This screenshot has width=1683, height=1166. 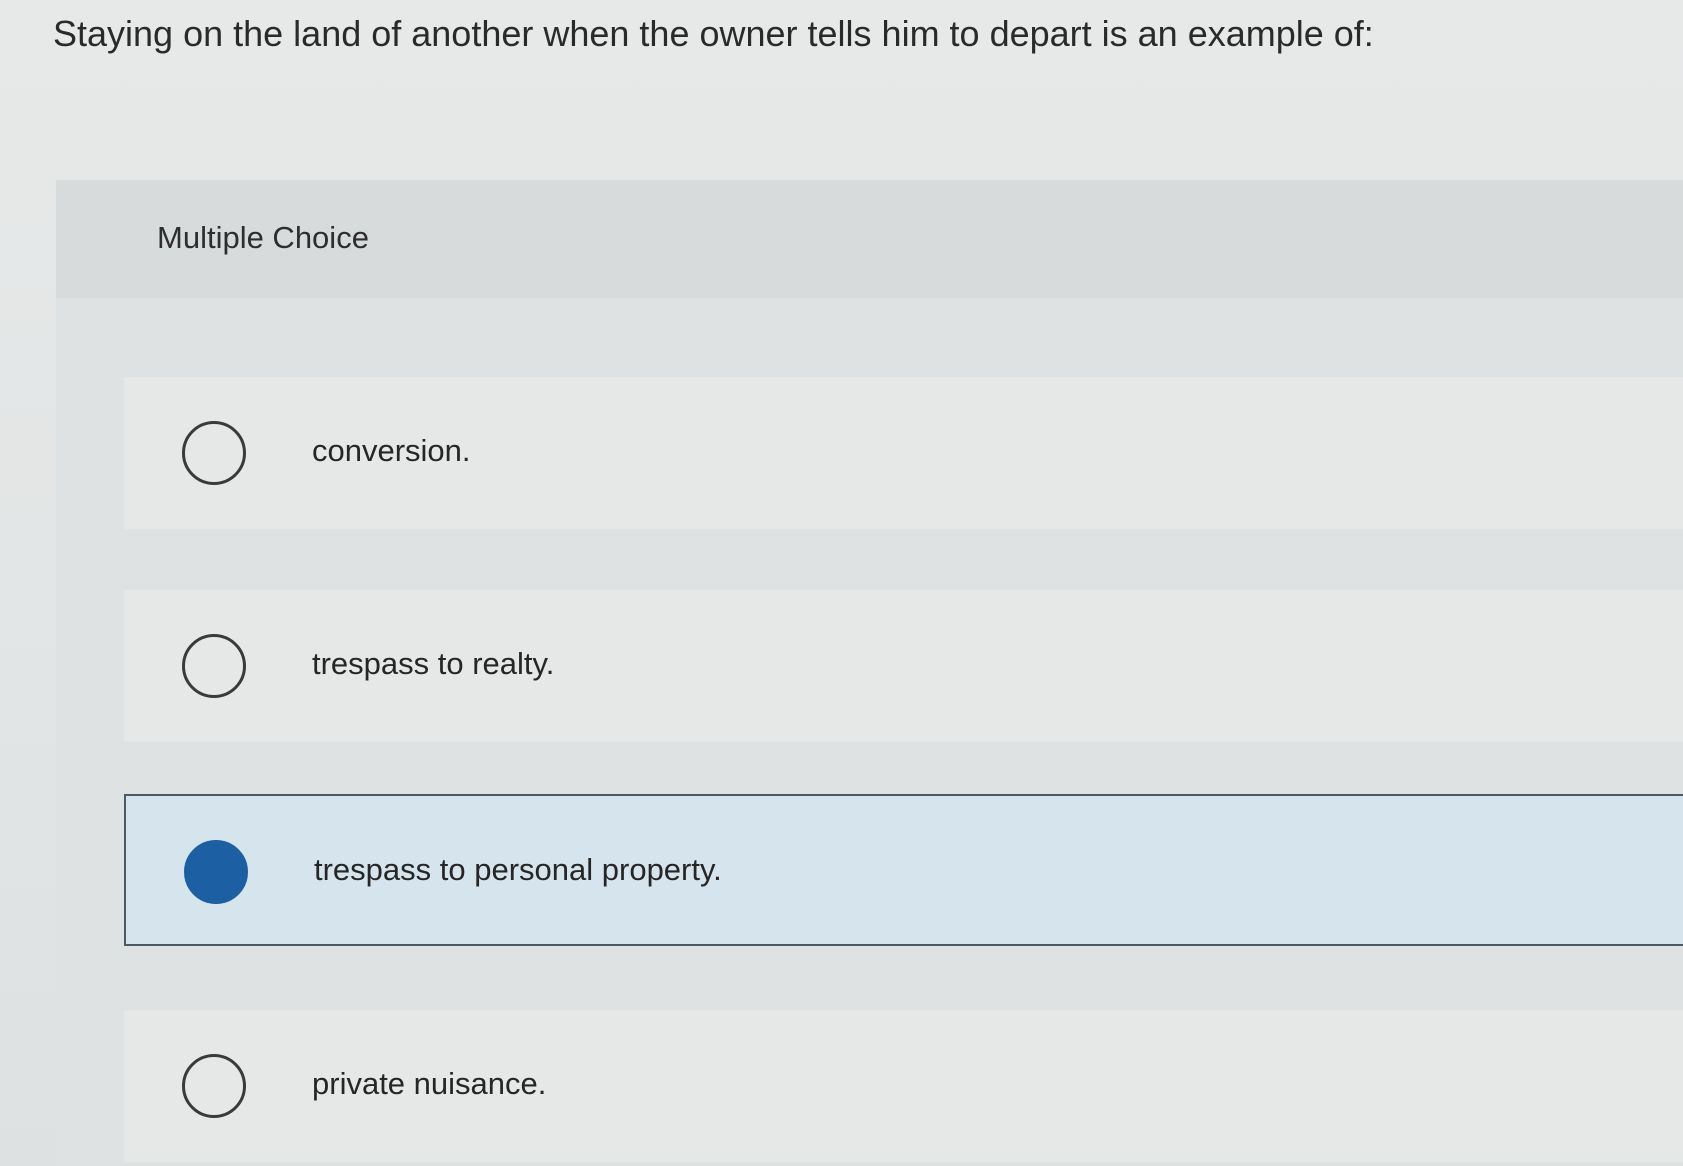 I want to click on option-trespass-to-realty: trespass to realty., so click(x=903, y=666).